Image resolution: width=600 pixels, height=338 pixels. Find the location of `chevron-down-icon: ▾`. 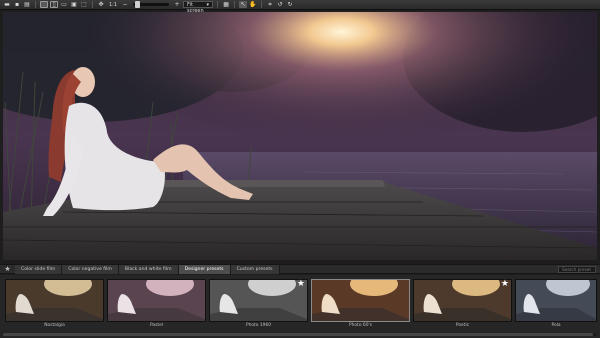

chevron-down-icon: ▾ is located at coordinates (208, 5).